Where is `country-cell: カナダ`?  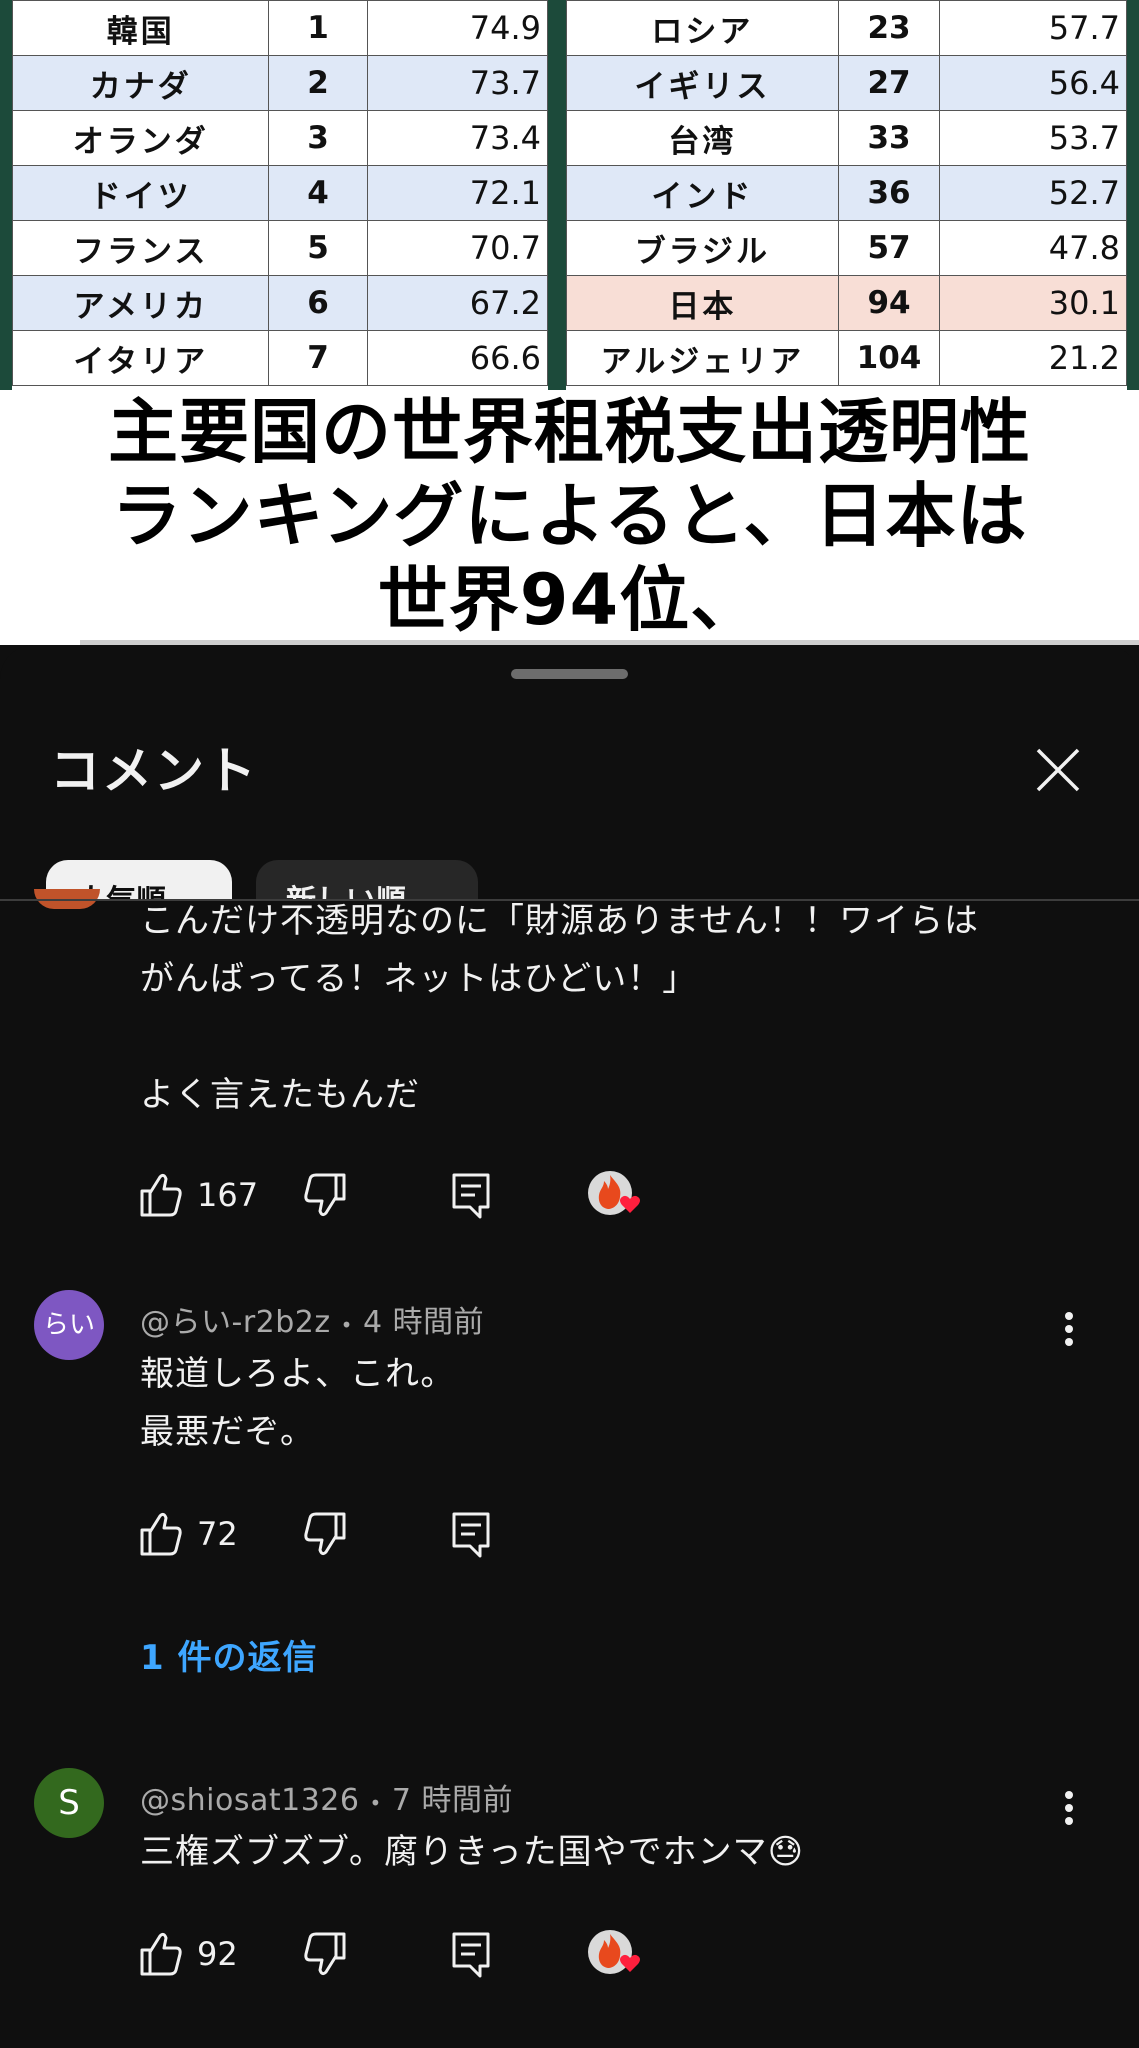
country-cell: カナダ is located at coordinates (140, 83).